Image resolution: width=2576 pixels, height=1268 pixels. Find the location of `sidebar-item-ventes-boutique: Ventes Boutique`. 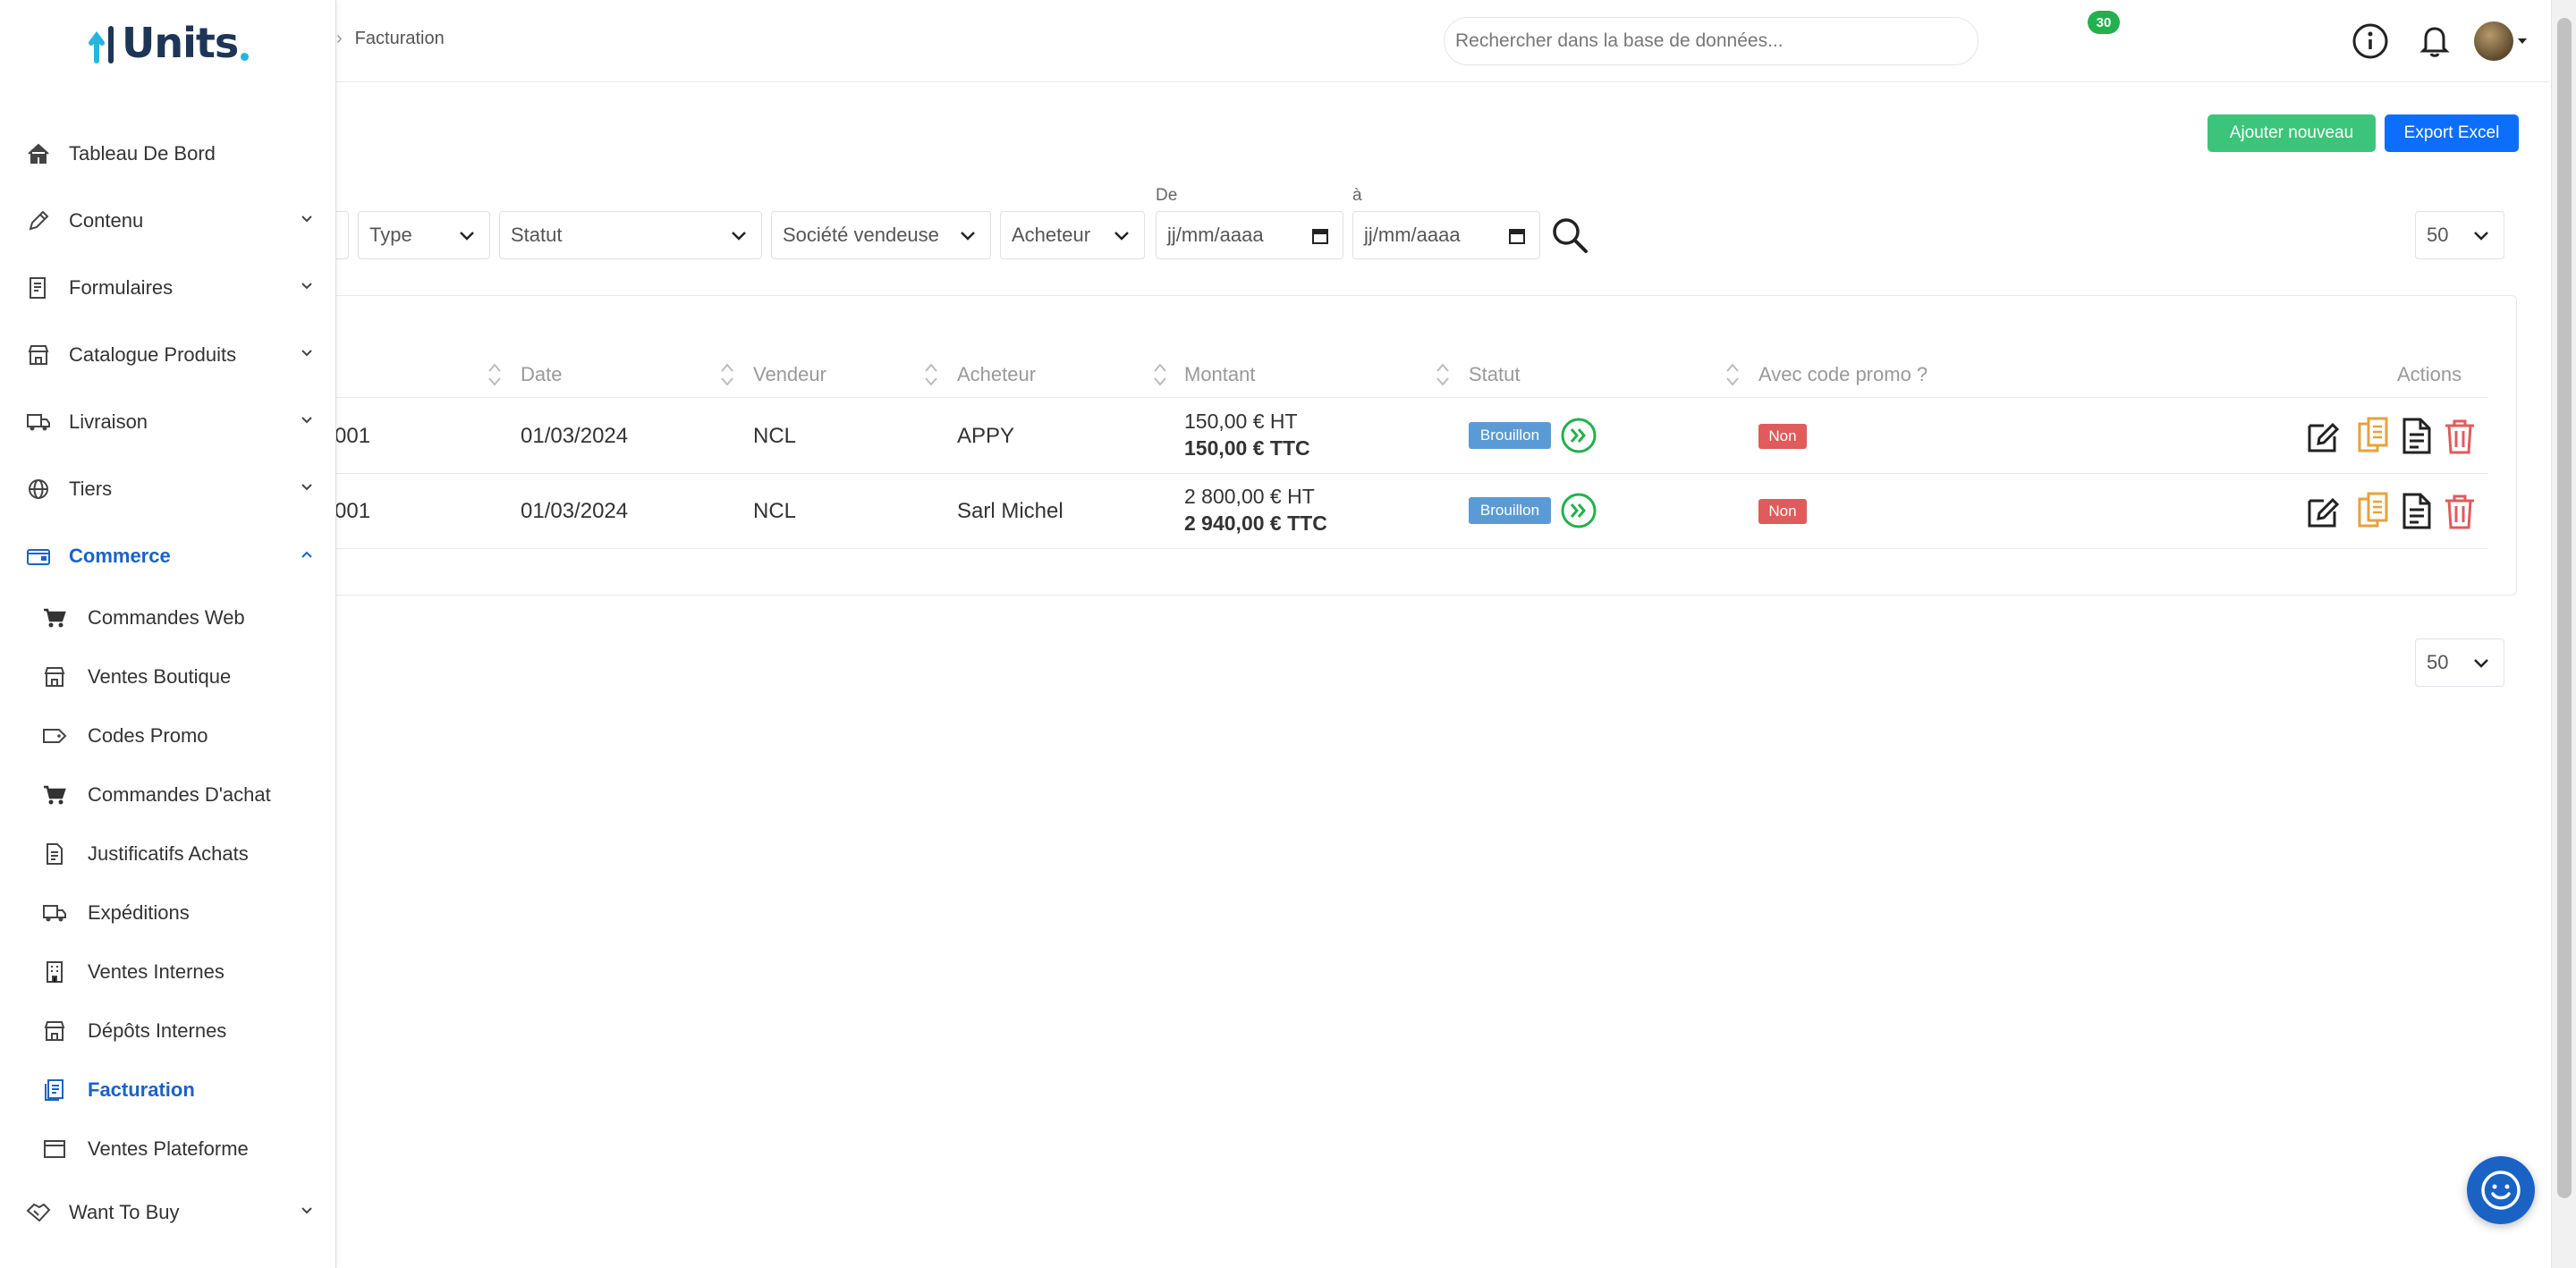

sidebar-item-ventes-boutique: Ventes Boutique is located at coordinates (168, 677).